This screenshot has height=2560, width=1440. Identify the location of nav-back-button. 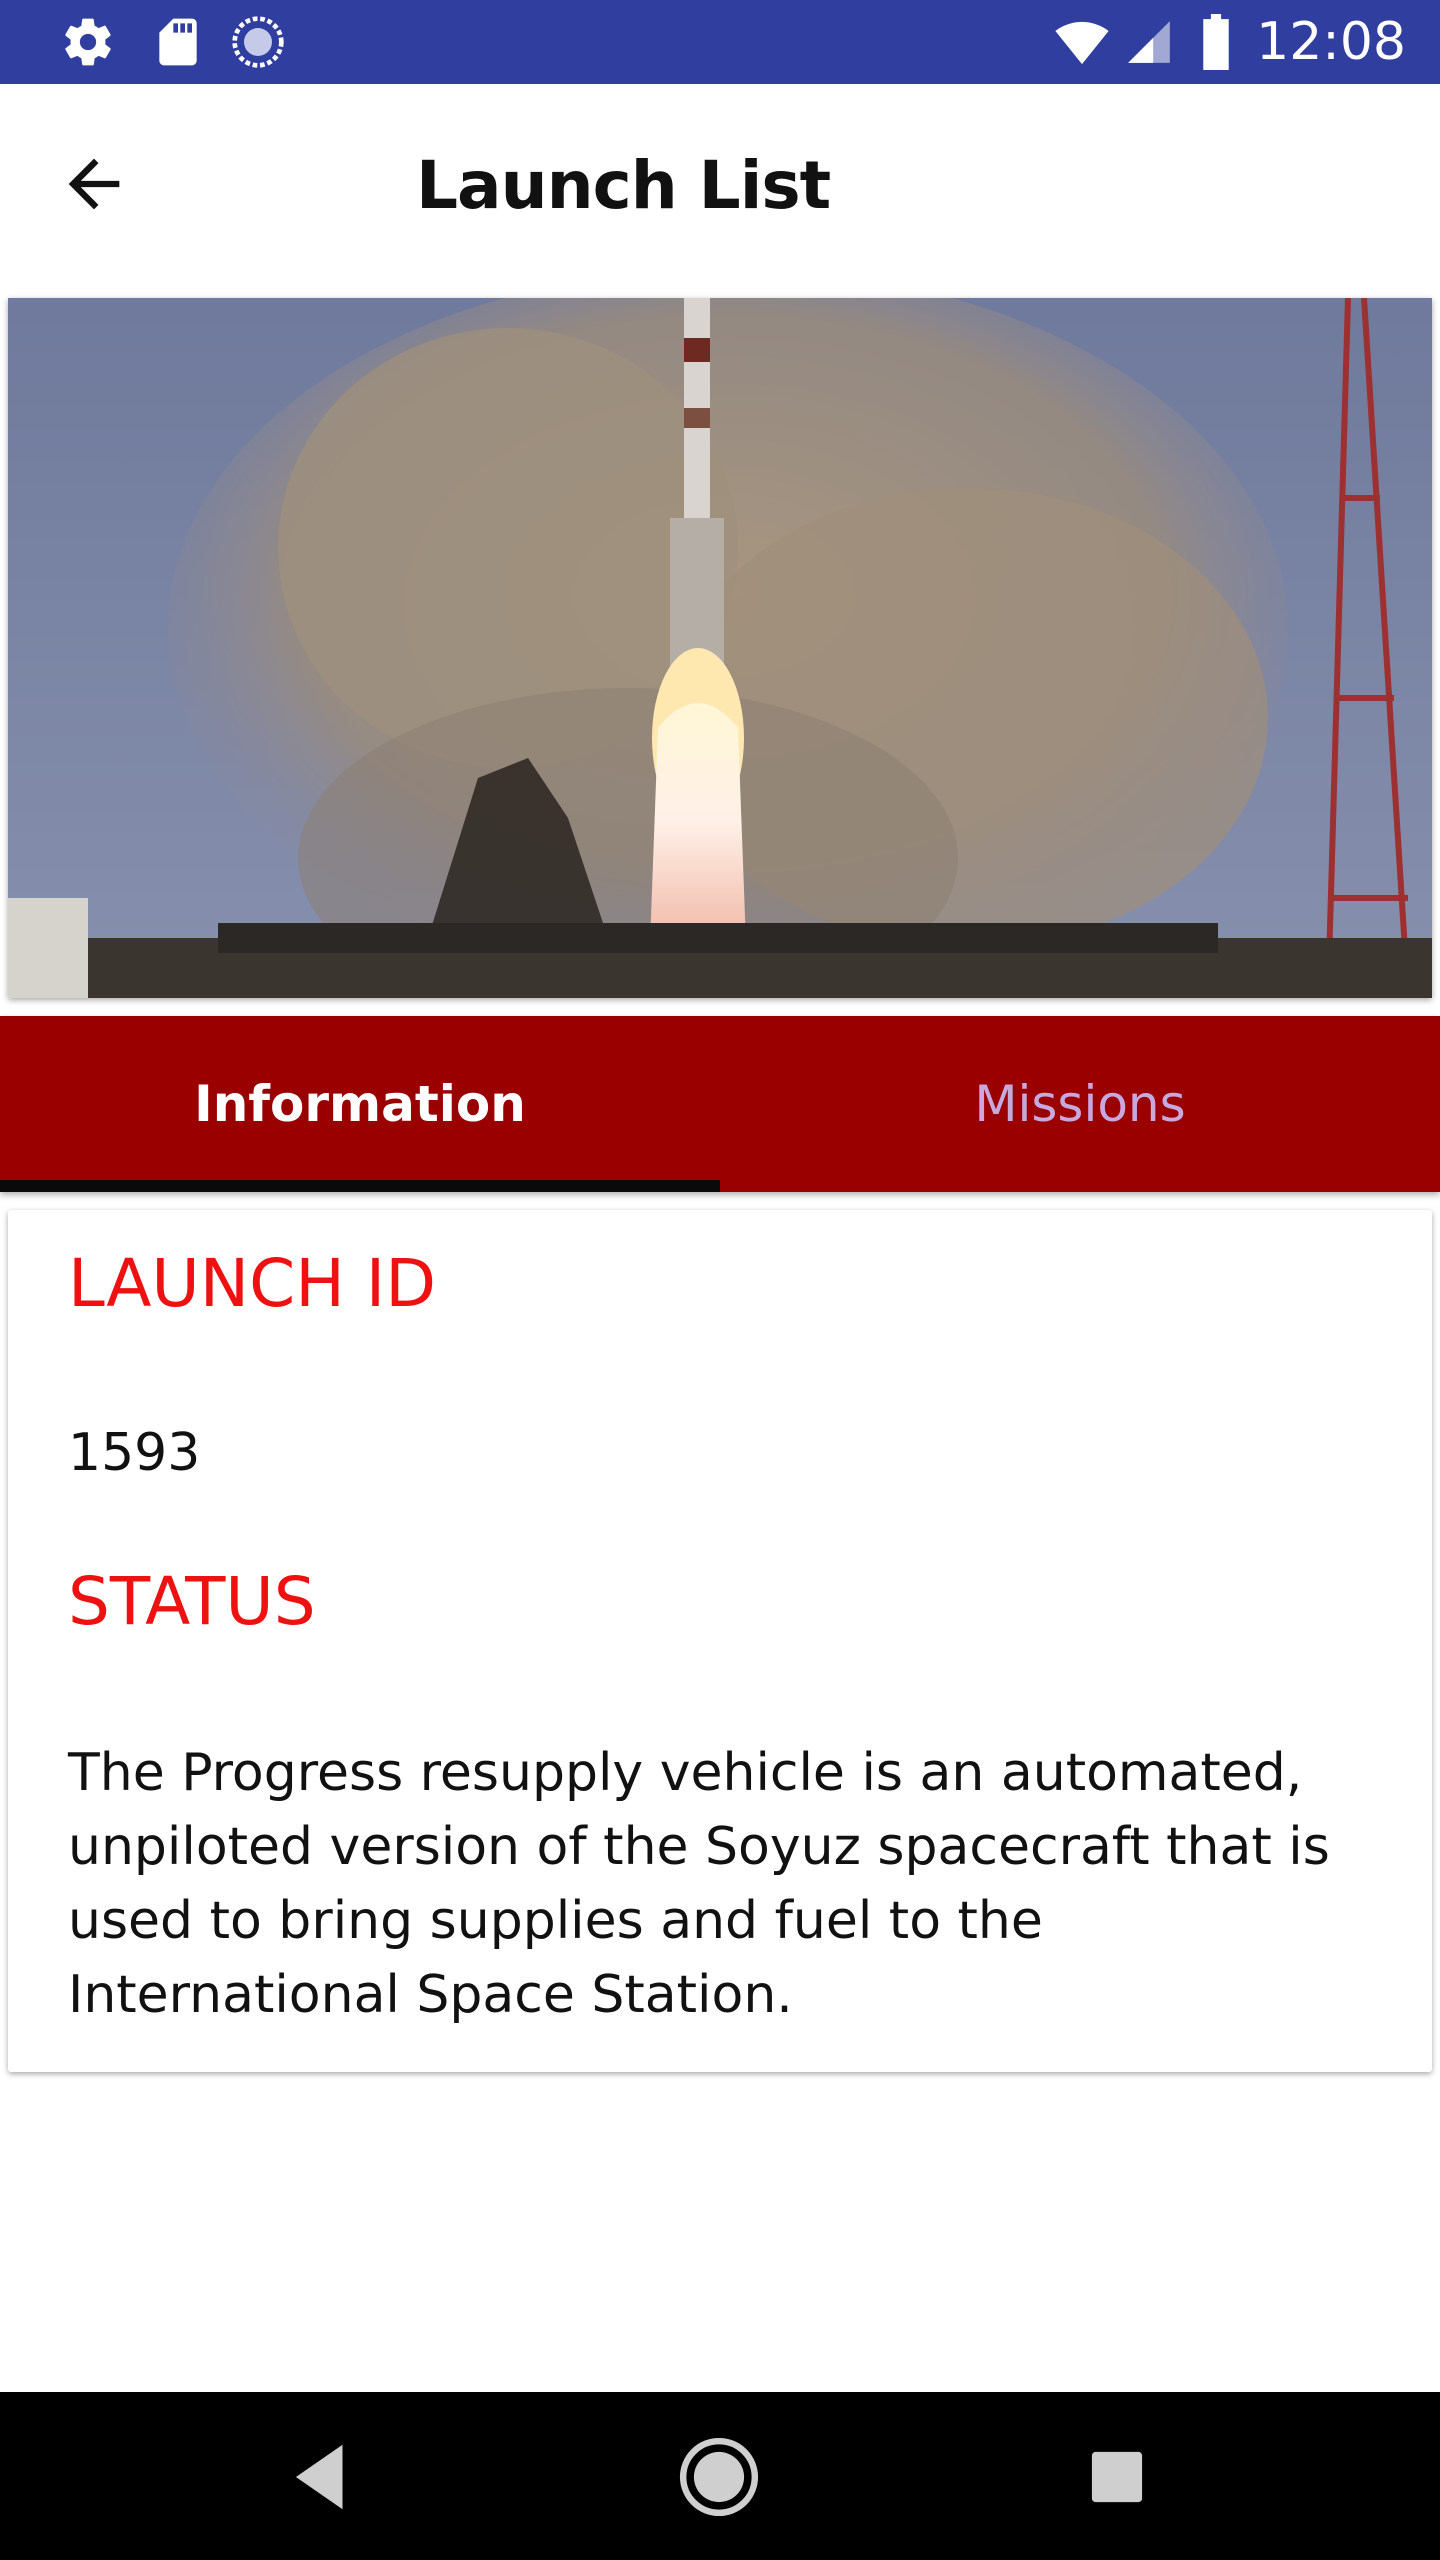
(321, 2477).